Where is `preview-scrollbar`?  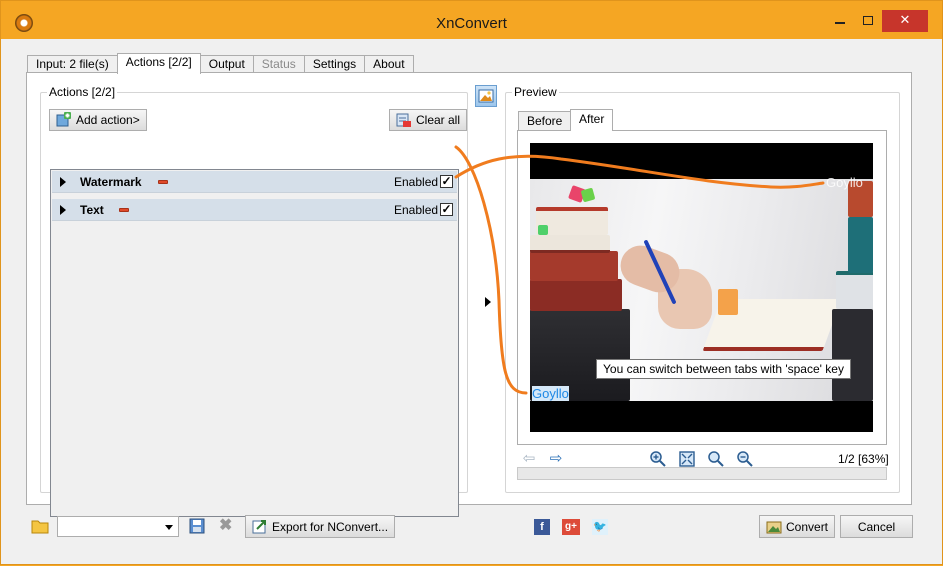 preview-scrollbar is located at coordinates (702, 473).